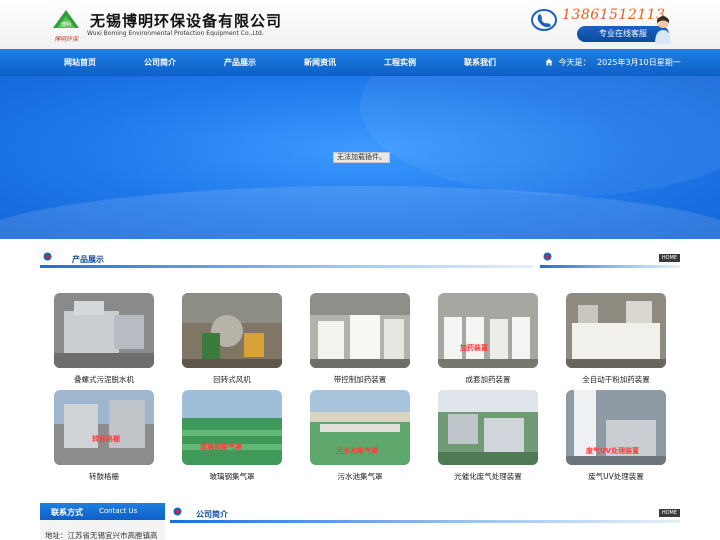 The width and height of the screenshot is (720, 540). Describe the element at coordinates (616, 379) in the screenshot. I see `product-caption: 全自动干粉加药装置` at that location.